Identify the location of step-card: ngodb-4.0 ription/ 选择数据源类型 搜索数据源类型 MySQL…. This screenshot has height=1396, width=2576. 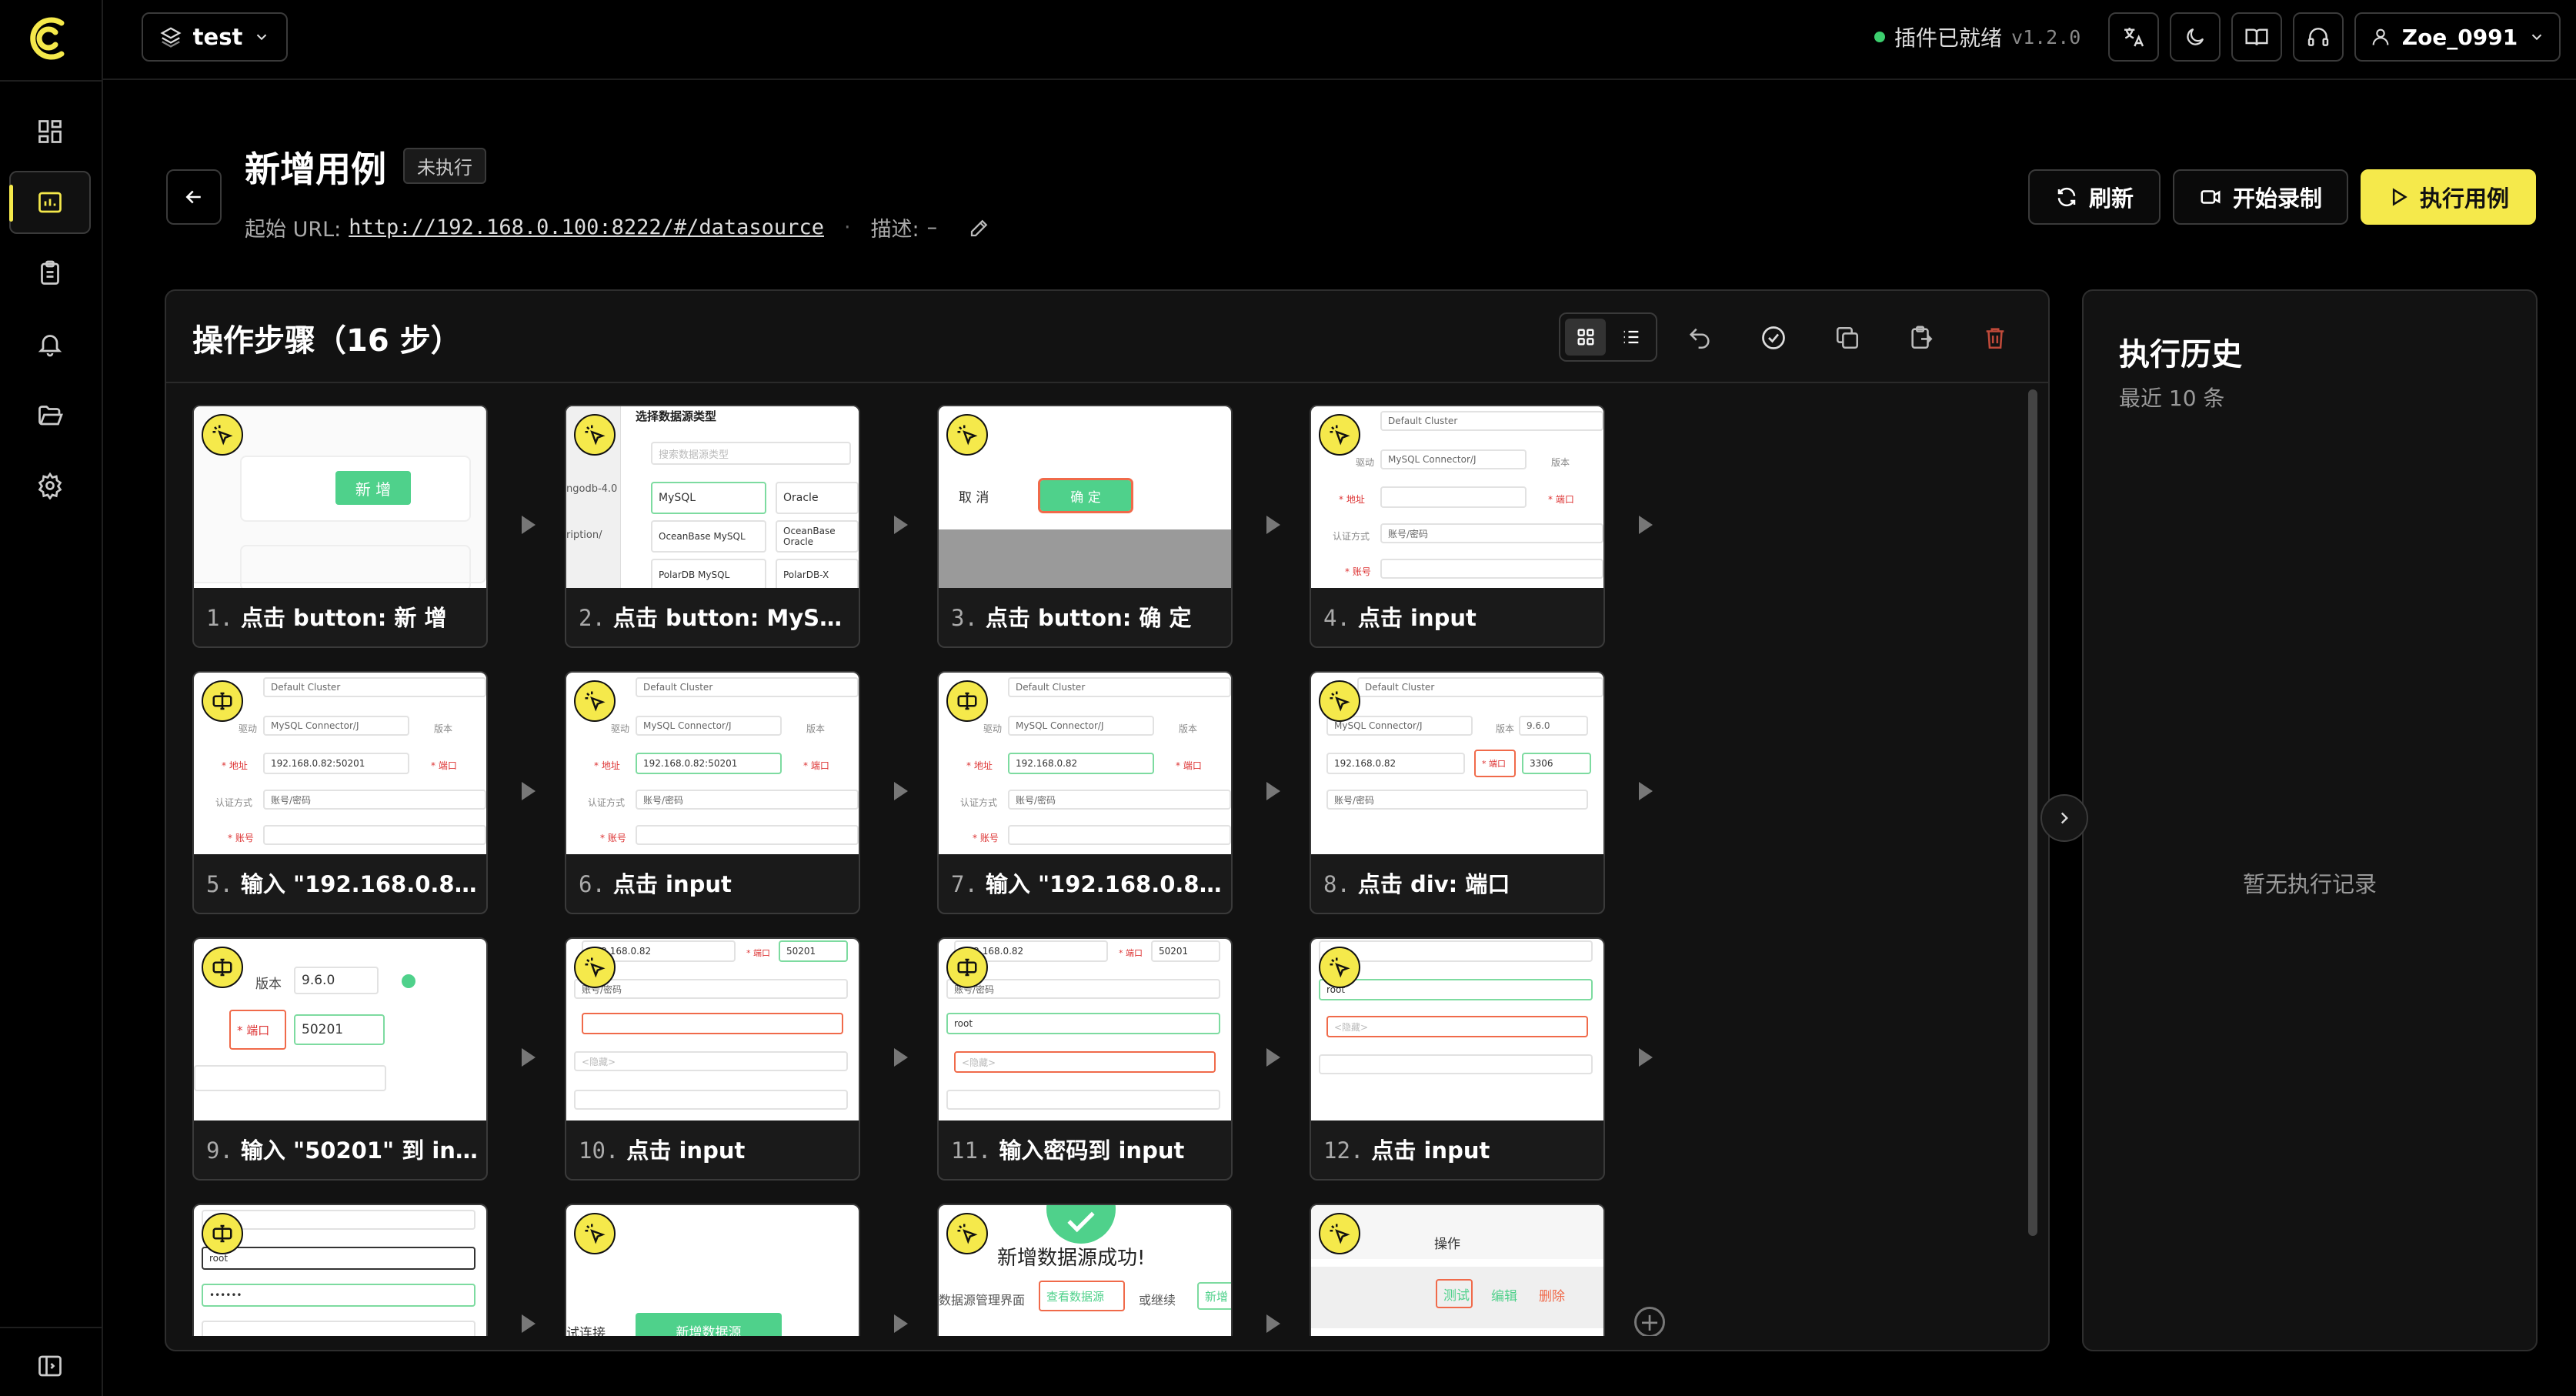
(713, 526).